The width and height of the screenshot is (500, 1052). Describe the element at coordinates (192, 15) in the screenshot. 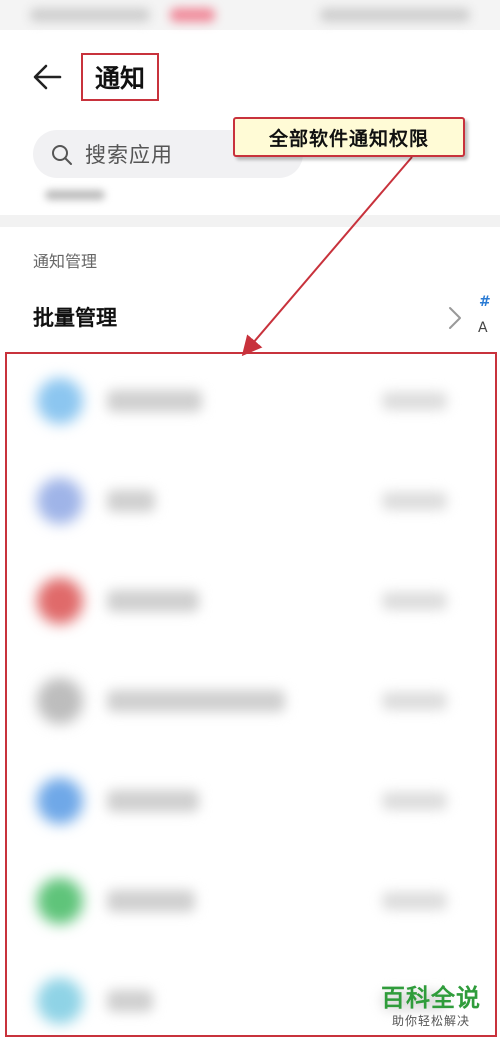

I see `status-bar-blurred-red` at that location.